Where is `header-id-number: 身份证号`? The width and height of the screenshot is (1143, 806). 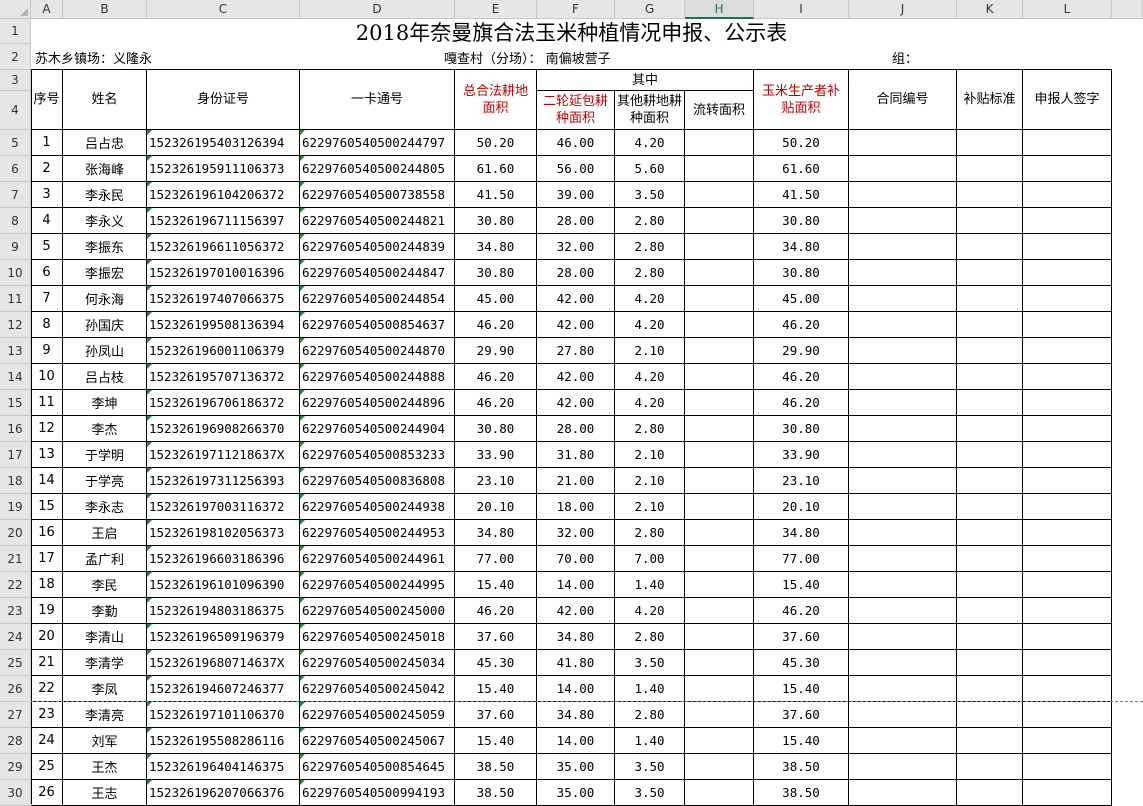 header-id-number: 身份证号 is located at coordinates (223, 100).